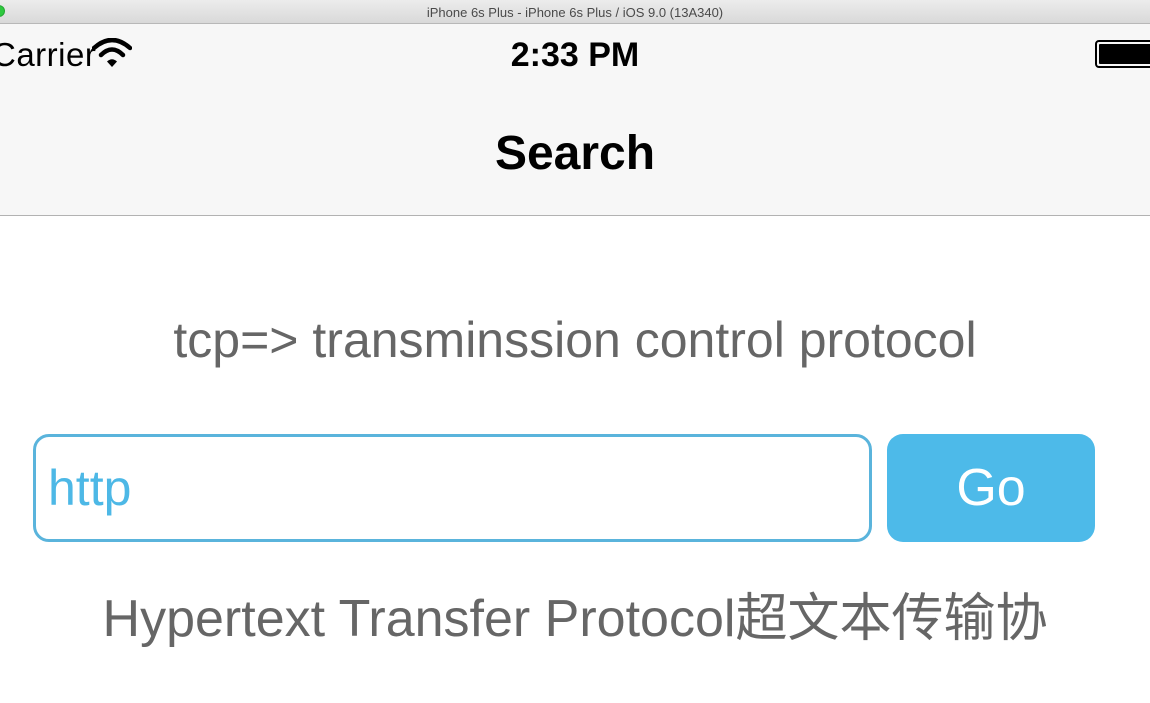 The width and height of the screenshot is (1150, 703). Describe the element at coordinates (575, 153) in the screenshot. I see `nav-title: Search` at that location.